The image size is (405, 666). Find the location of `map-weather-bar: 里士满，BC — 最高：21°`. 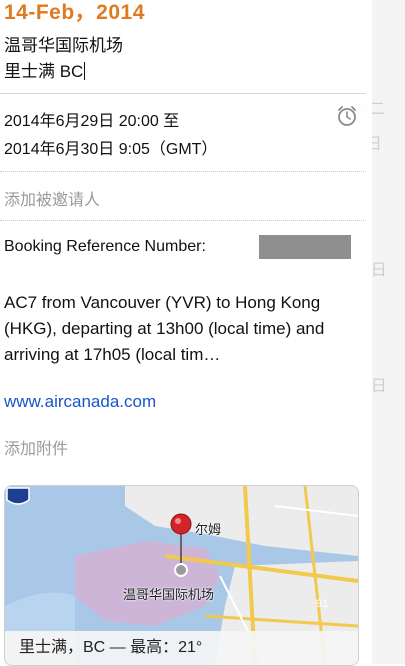

map-weather-bar: 里士满，BC — 最高：21° is located at coordinates (181, 648).